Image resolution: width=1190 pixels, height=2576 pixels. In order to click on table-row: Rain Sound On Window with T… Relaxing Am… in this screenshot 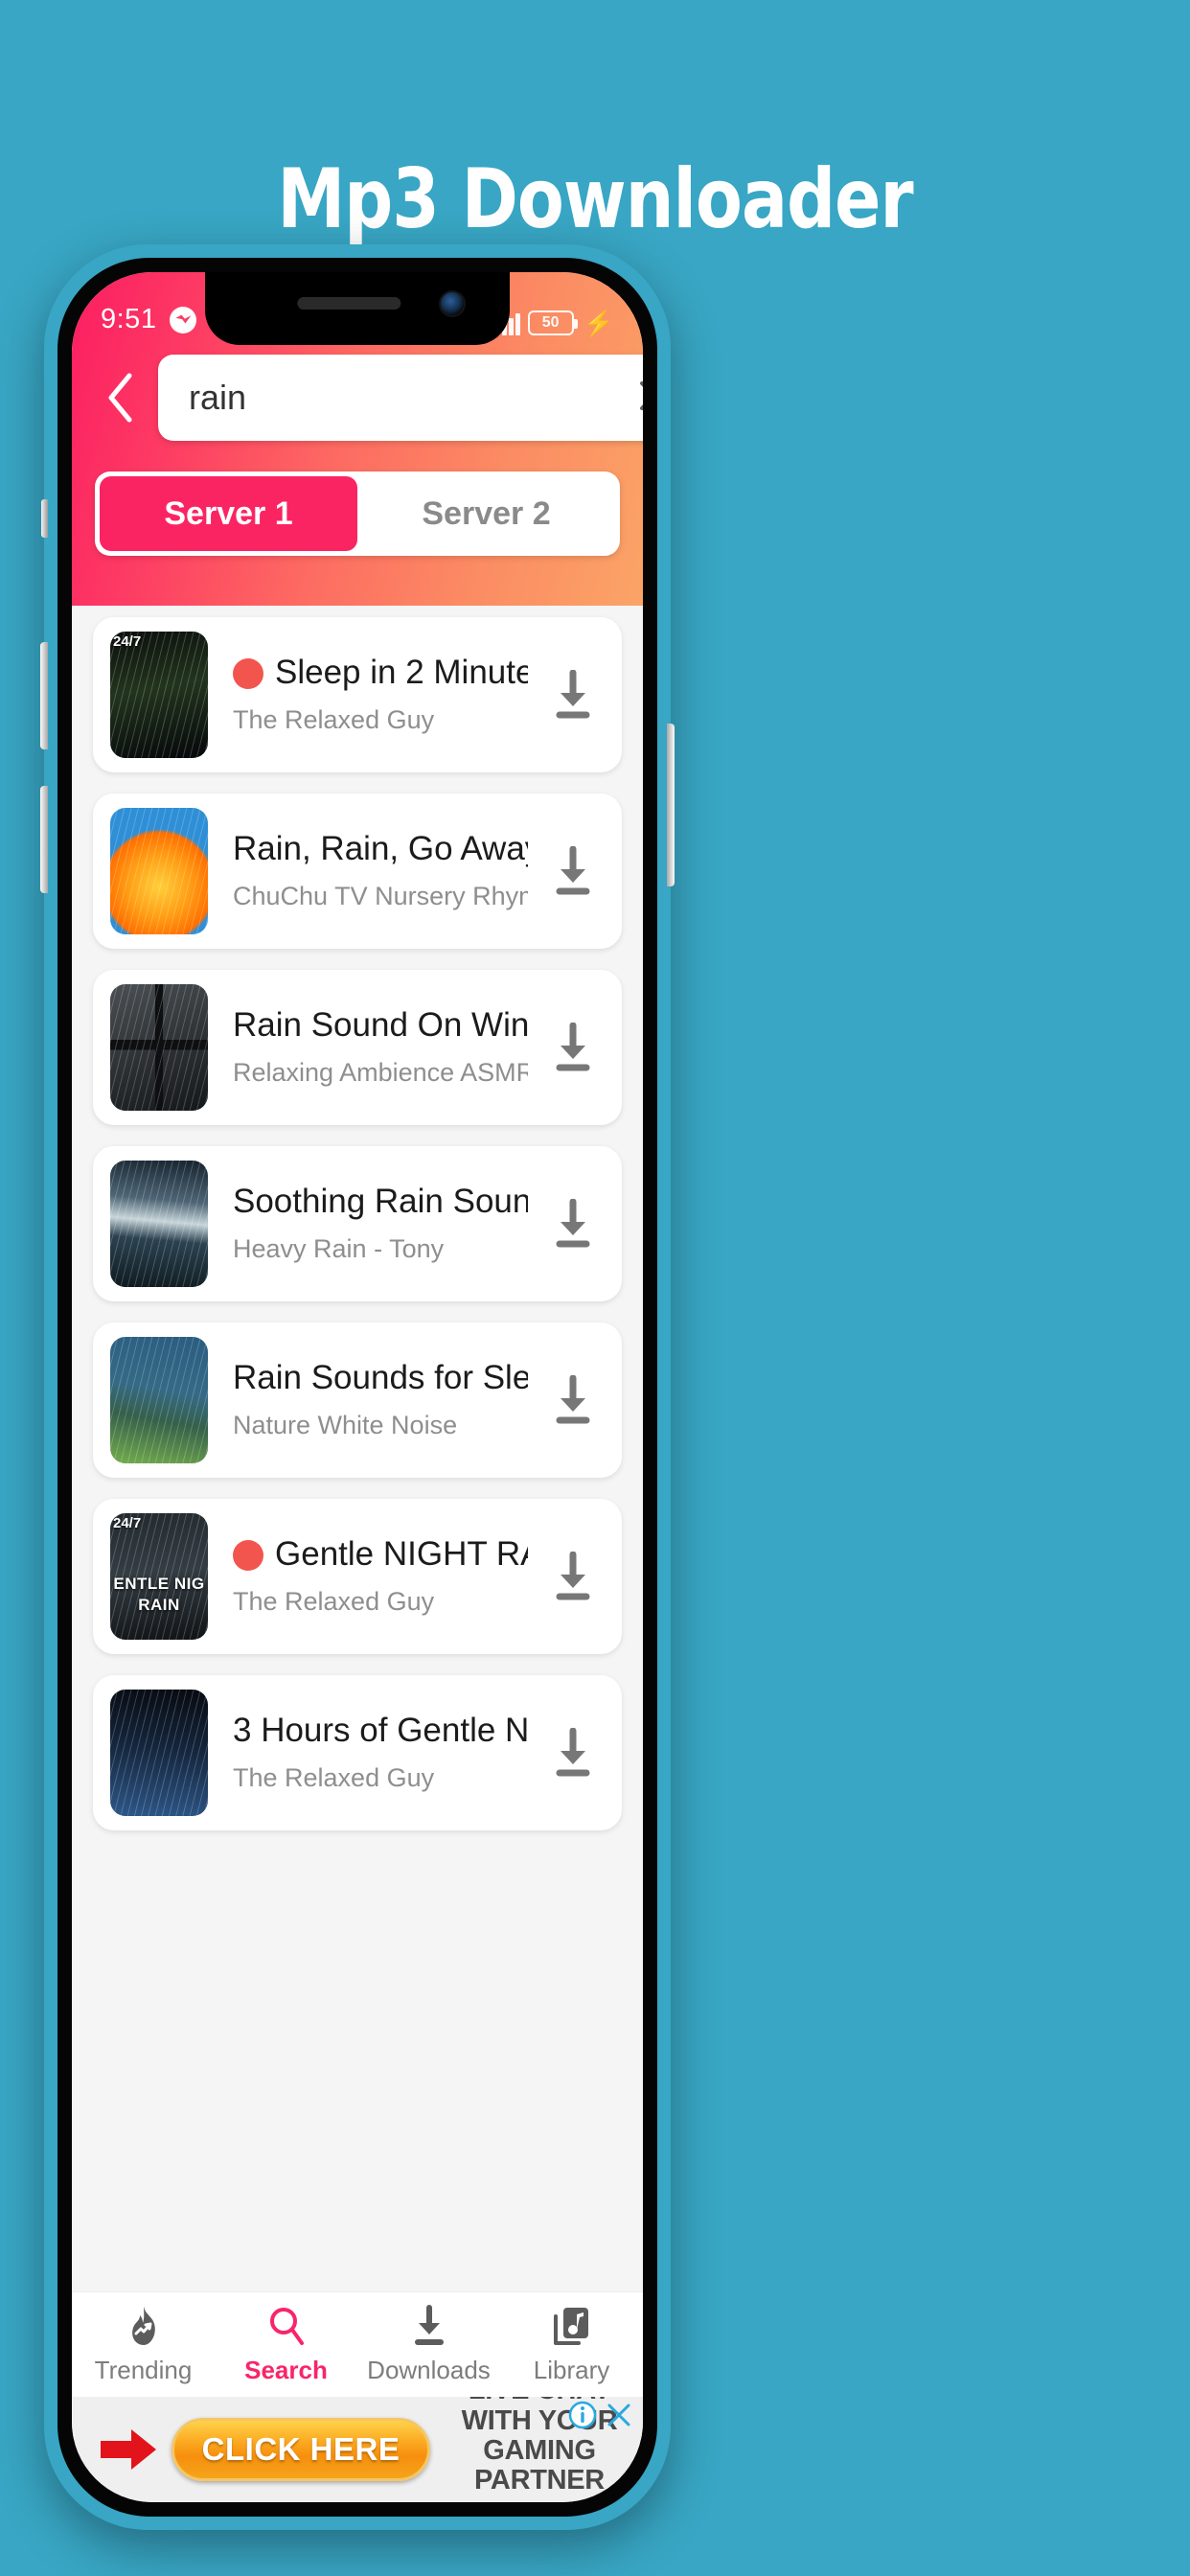, I will do `click(358, 1047)`.